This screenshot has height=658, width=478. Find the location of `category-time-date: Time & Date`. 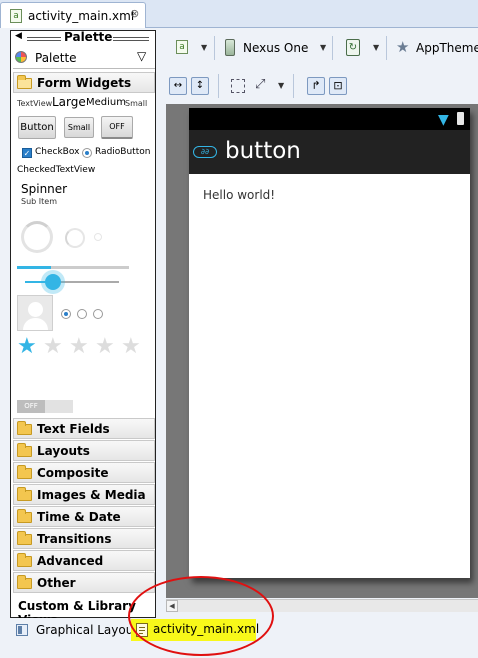

category-time-date: Time & Date is located at coordinates (84, 516).